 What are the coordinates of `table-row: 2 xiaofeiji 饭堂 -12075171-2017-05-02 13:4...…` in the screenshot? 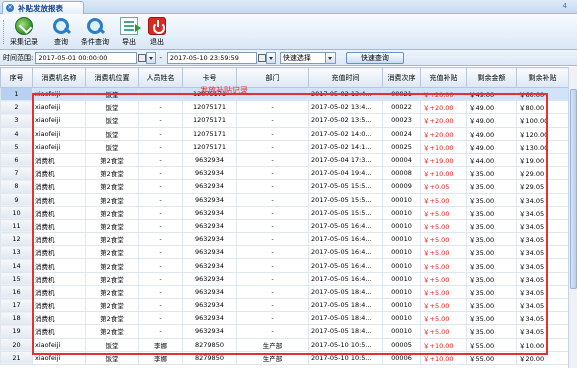 It's located at (284, 107).